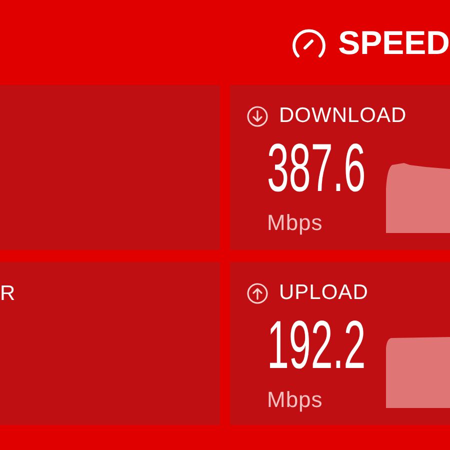 This screenshot has width=450, height=450. What do you see at coordinates (316, 345) in the screenshot?
I see `speed-value: 192.2` at bounding box center [316, 345].